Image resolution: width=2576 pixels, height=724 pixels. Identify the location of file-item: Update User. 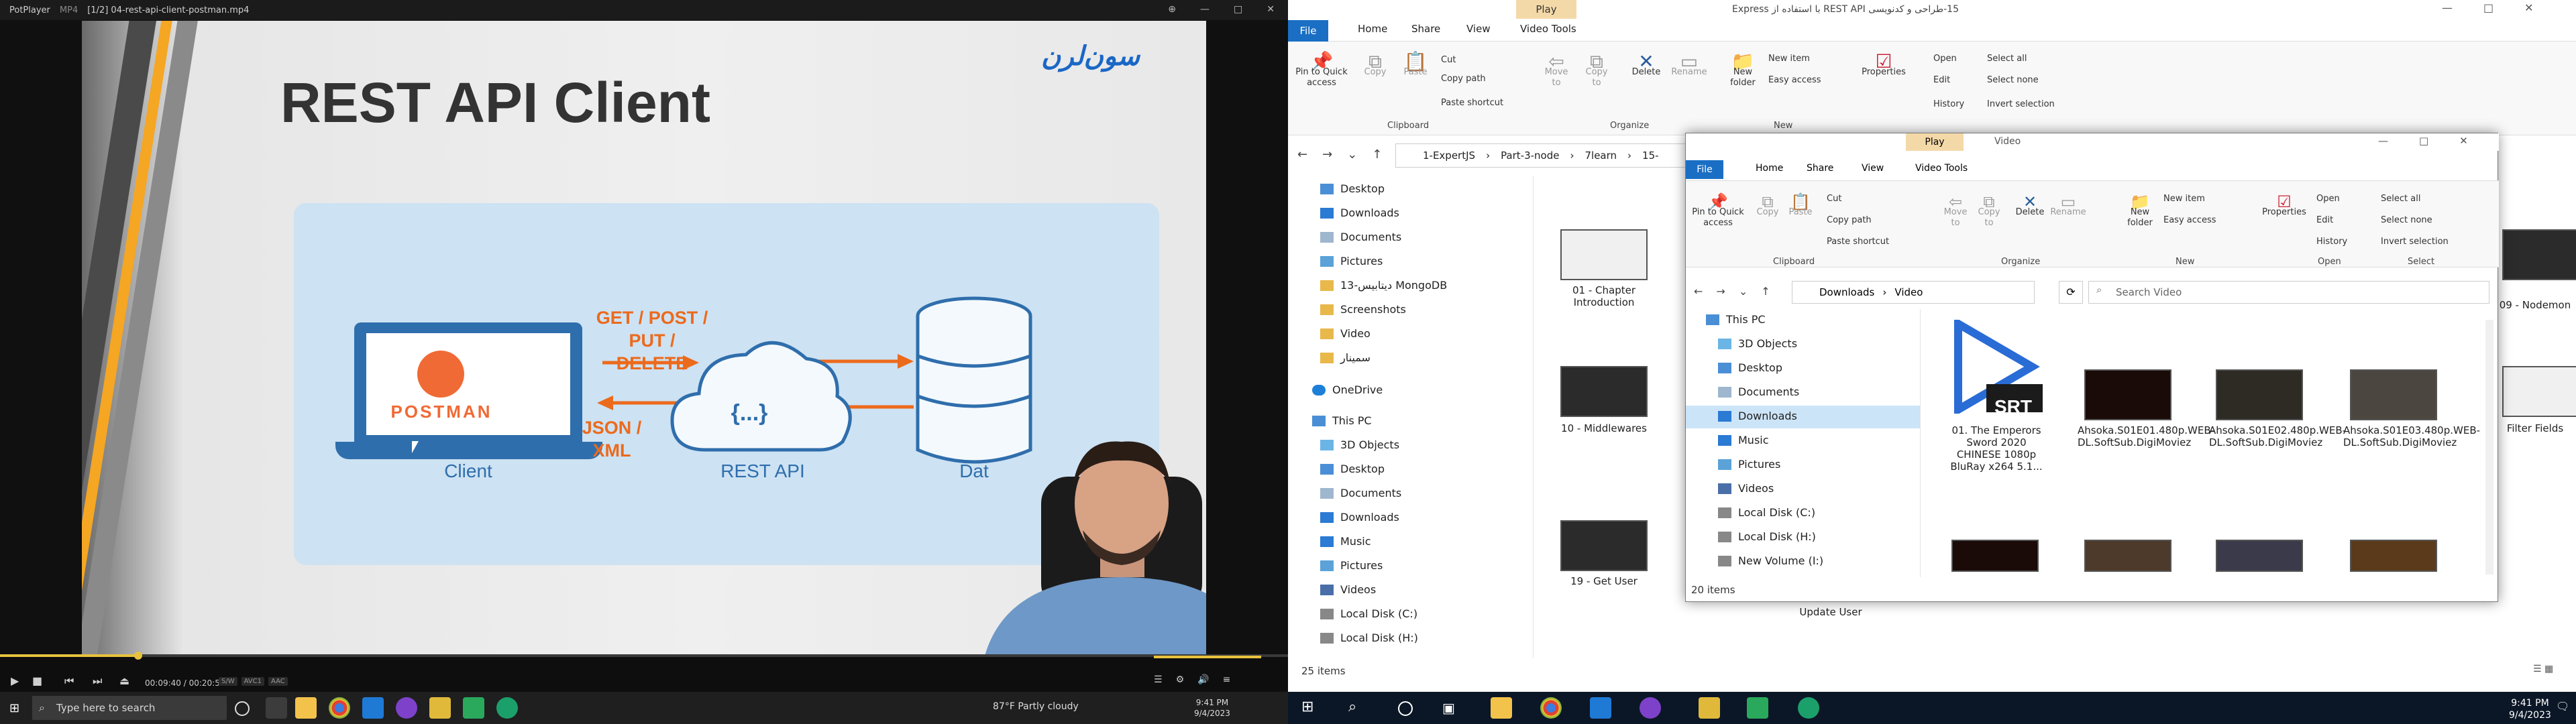
(1830, 612).